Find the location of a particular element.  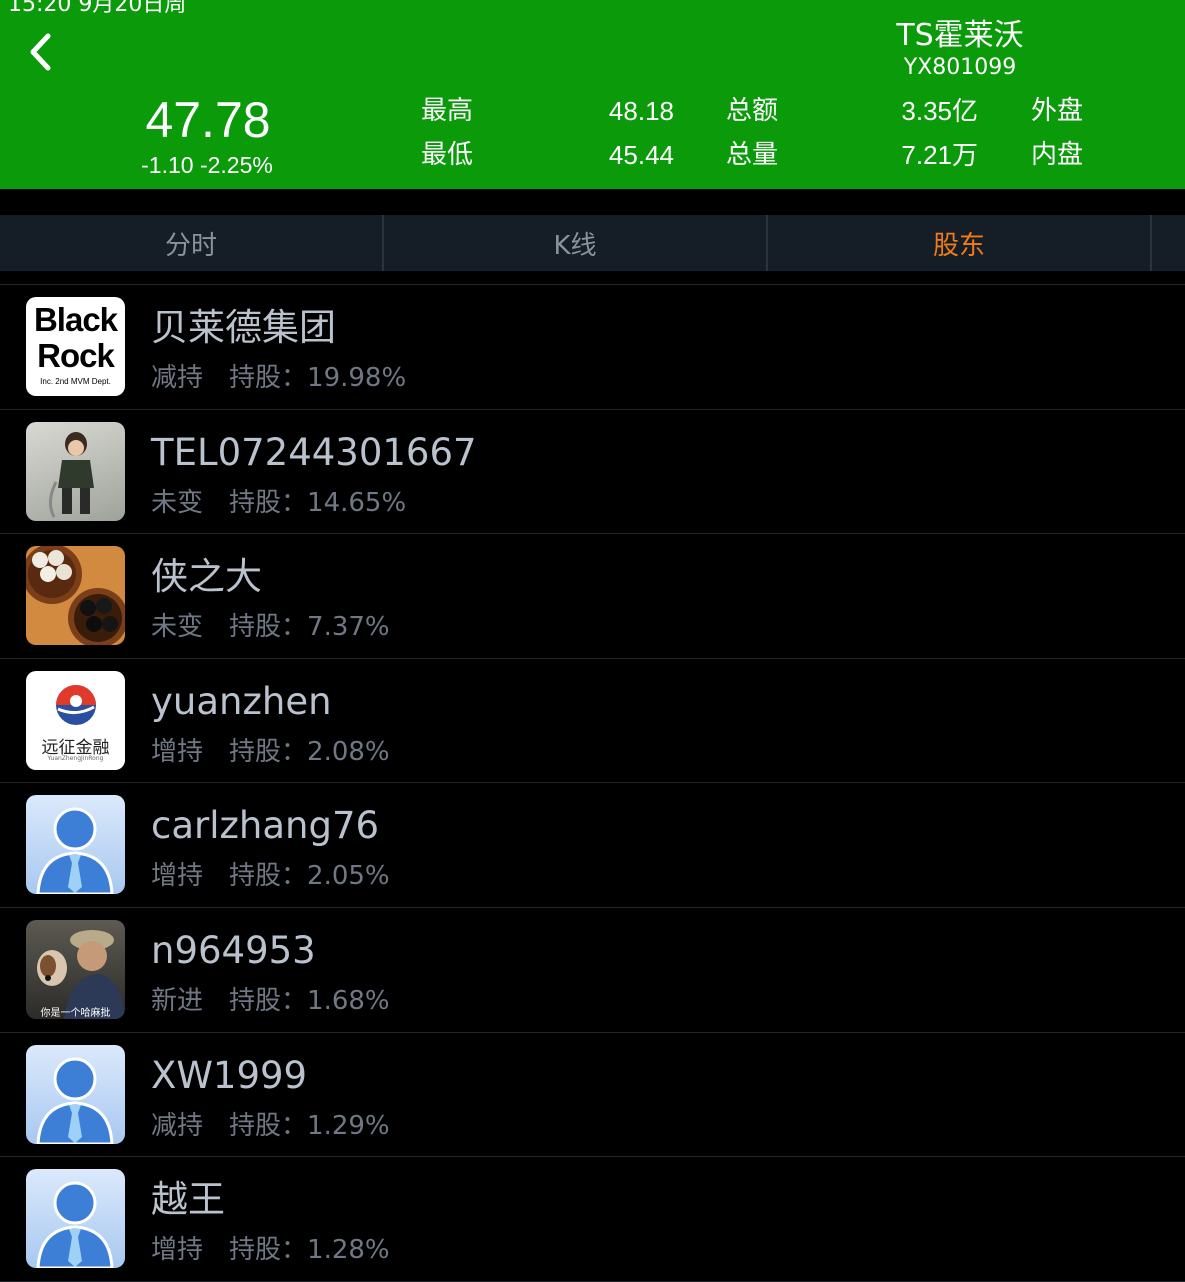

low-label: 最低 is located at coordinates (447, 155).